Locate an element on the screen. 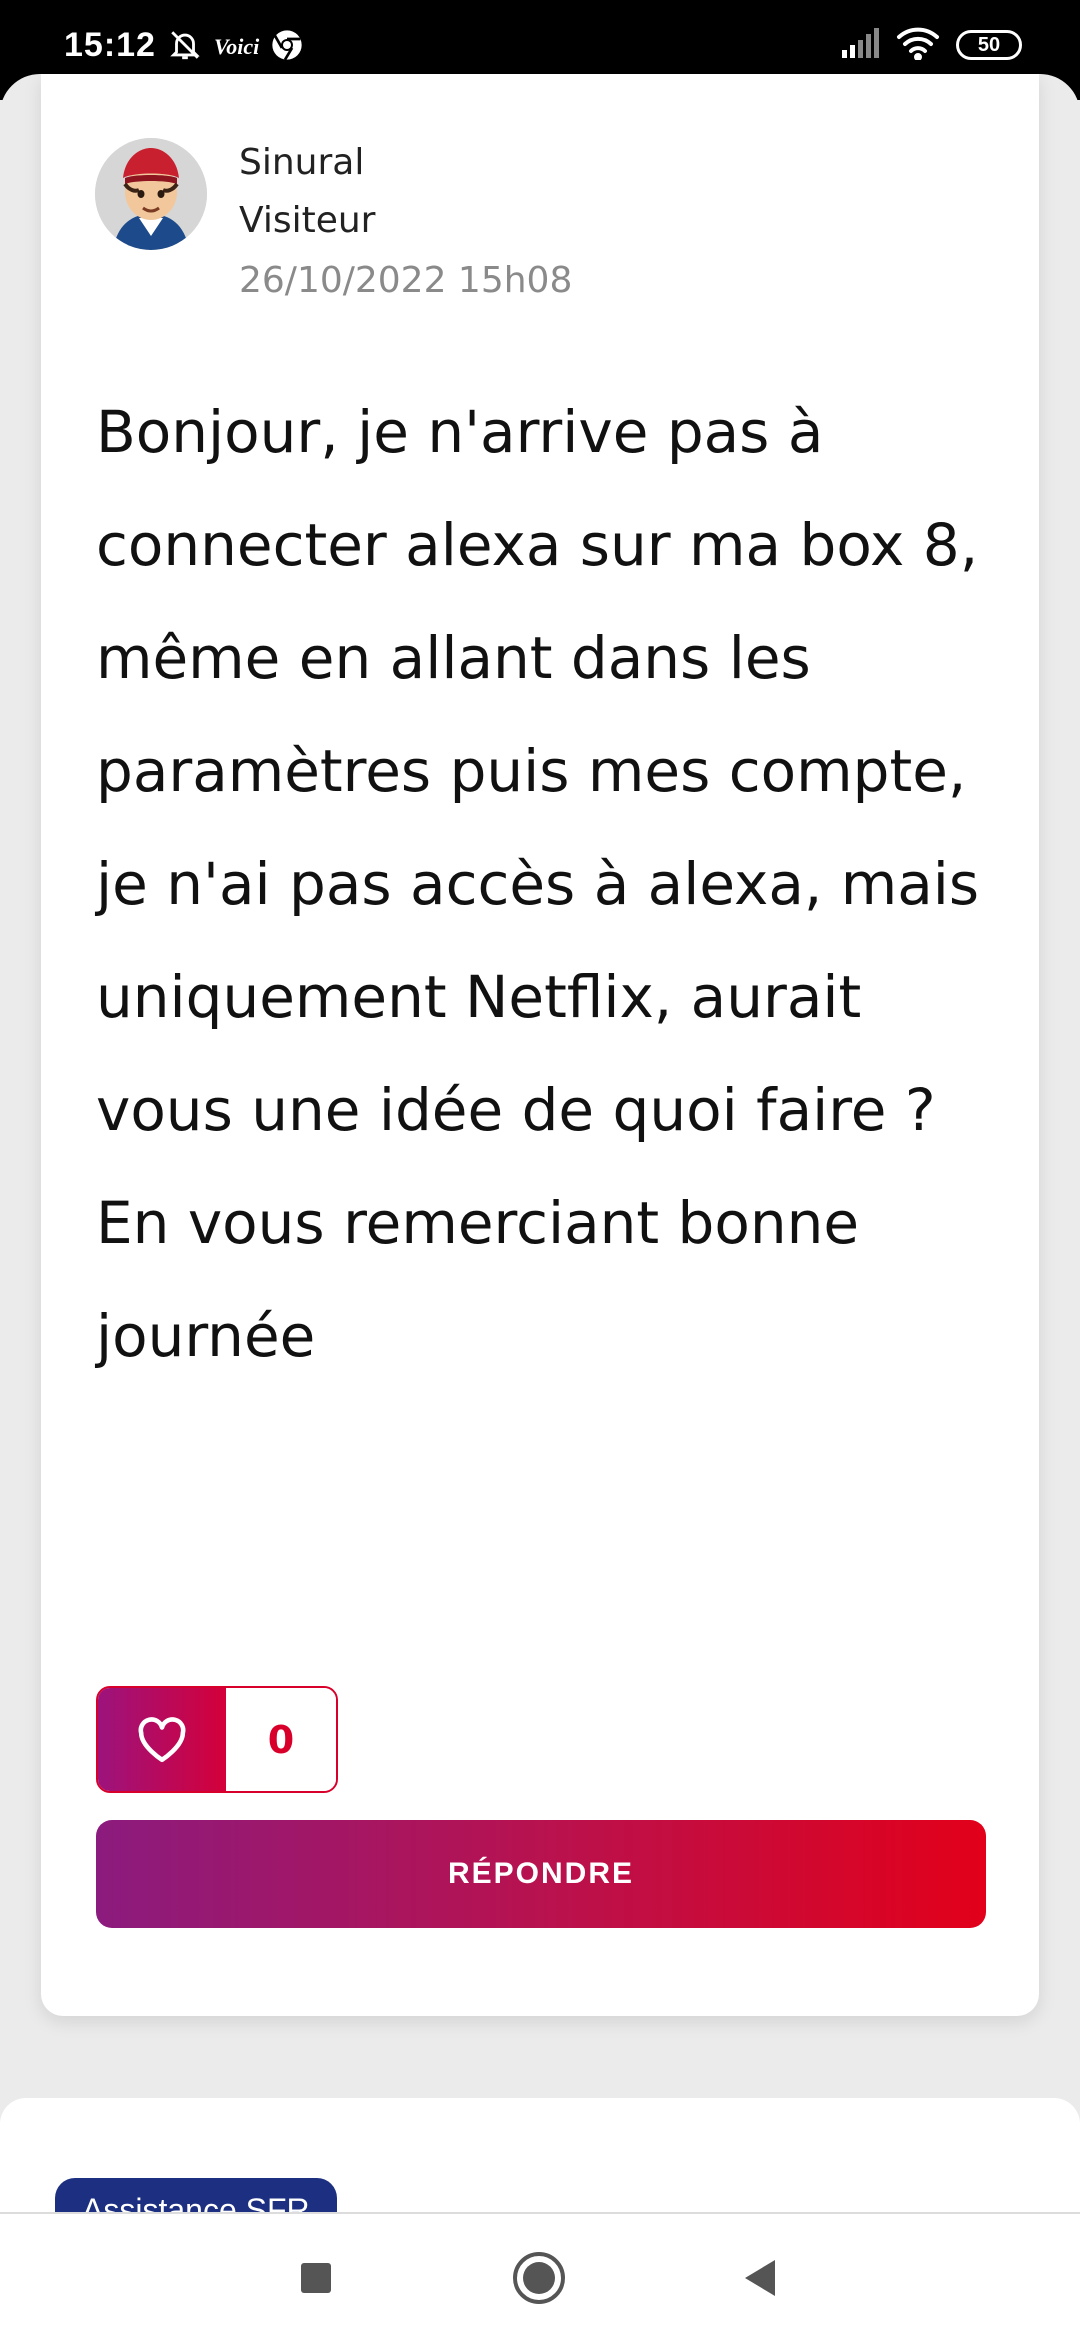 The height and width of the screenshot is (2340, 1080). bell-muted-icon is located at coordinates (185, 47).